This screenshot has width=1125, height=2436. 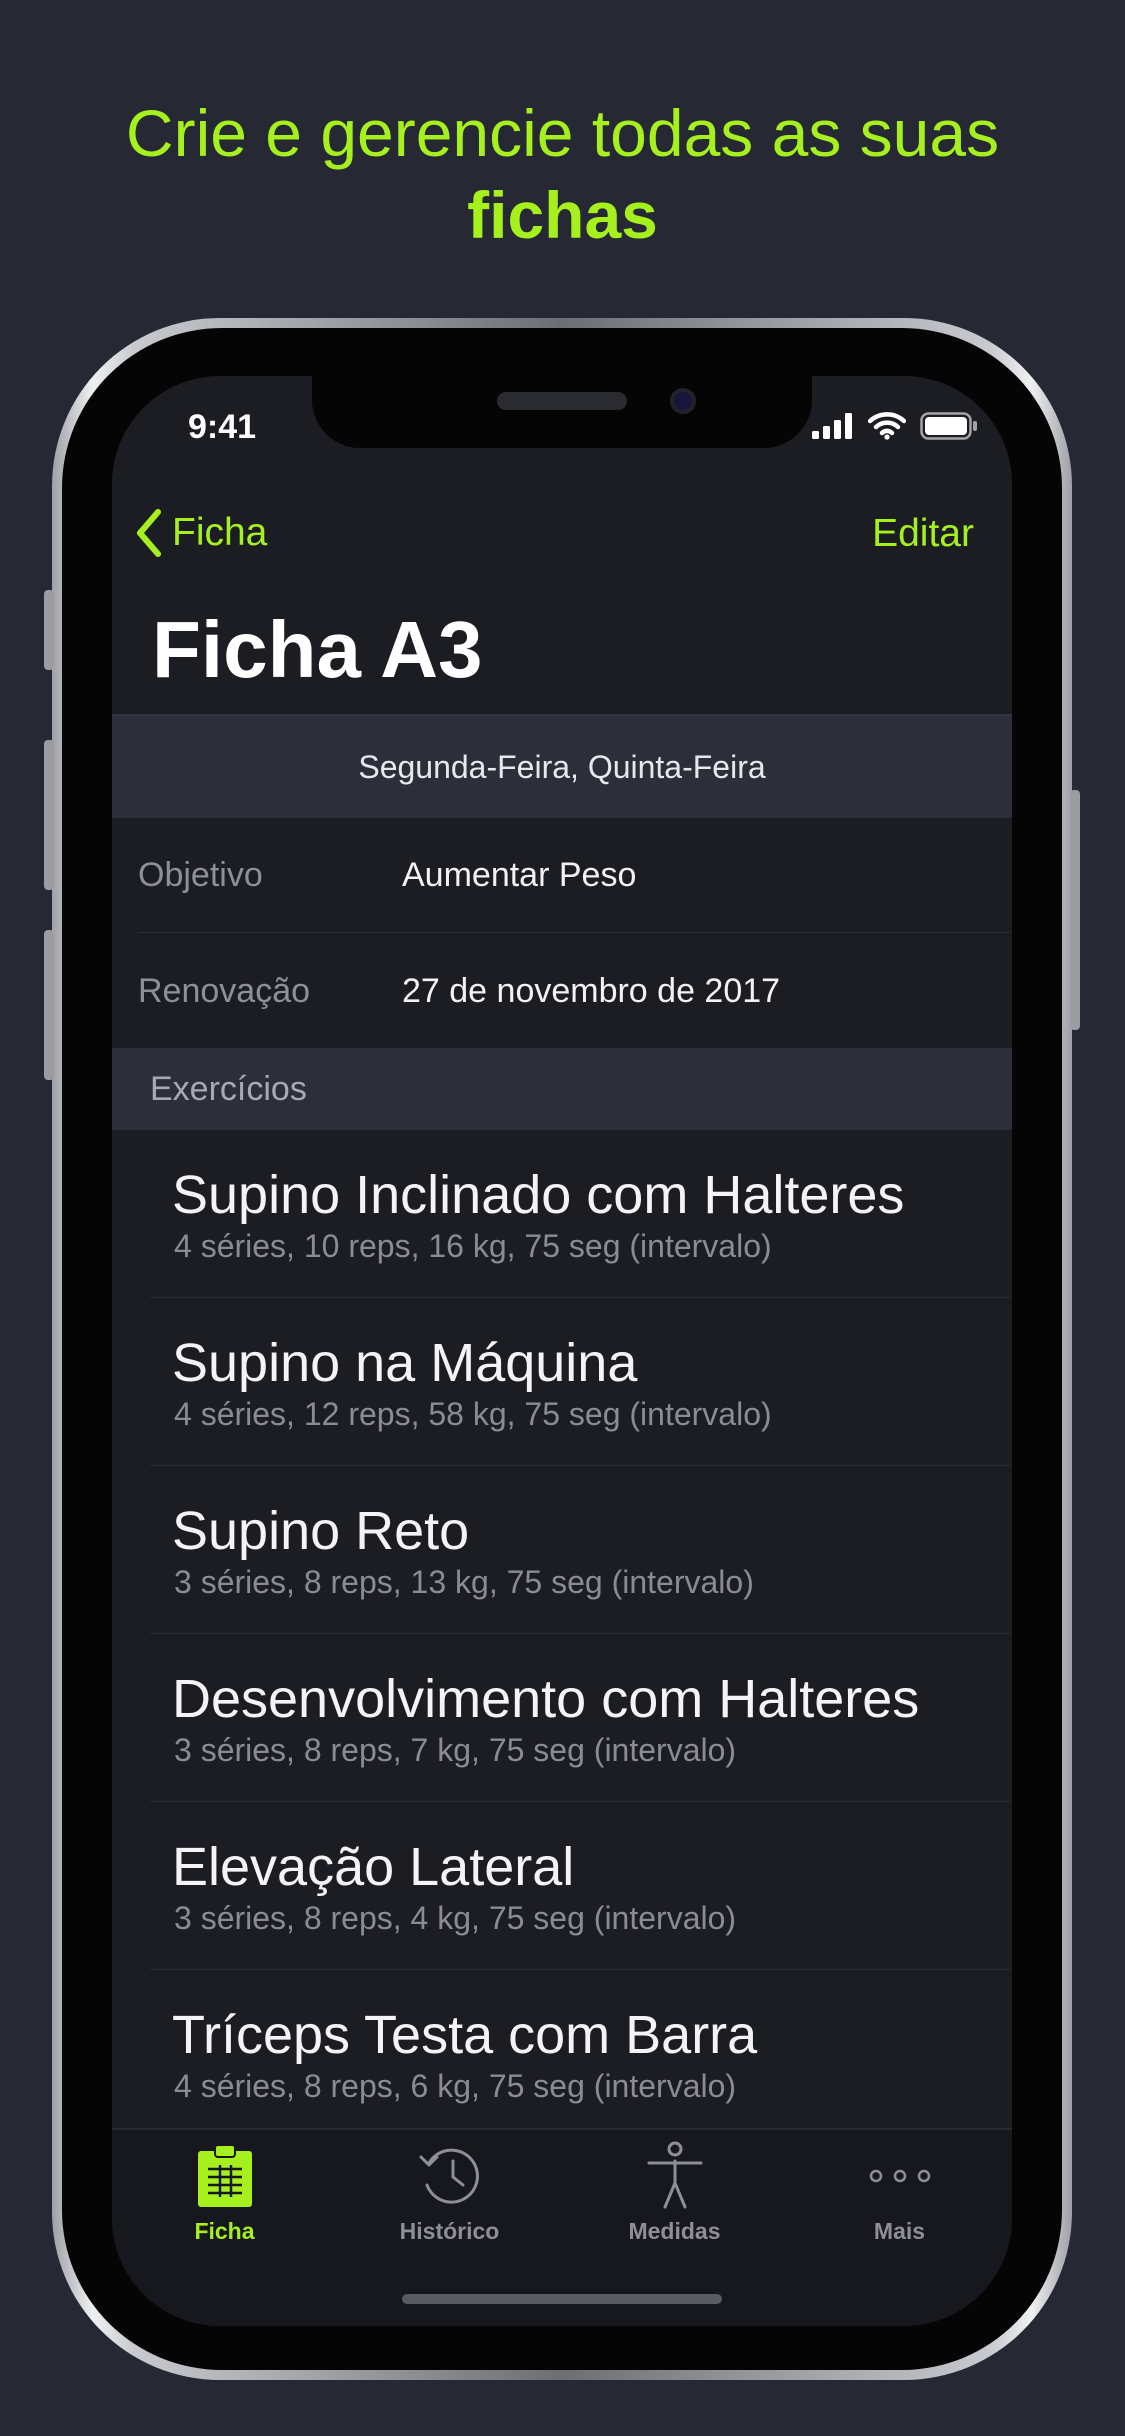 I want to click on exercise-name: Supino na Máquina, so click(x=405, y=1363).